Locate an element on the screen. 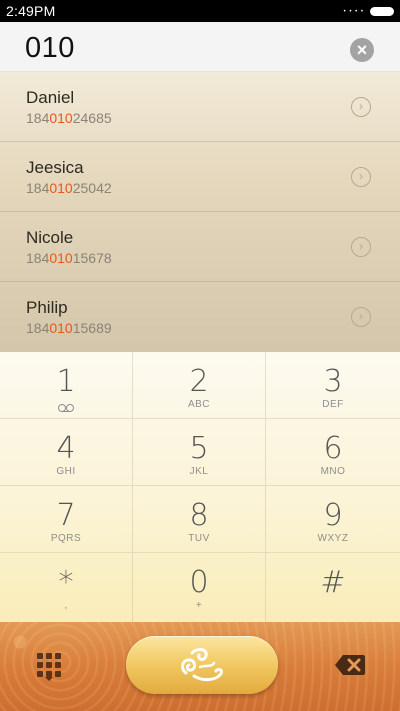  number-suffix: 15678 is located at coordinates (92, 258).